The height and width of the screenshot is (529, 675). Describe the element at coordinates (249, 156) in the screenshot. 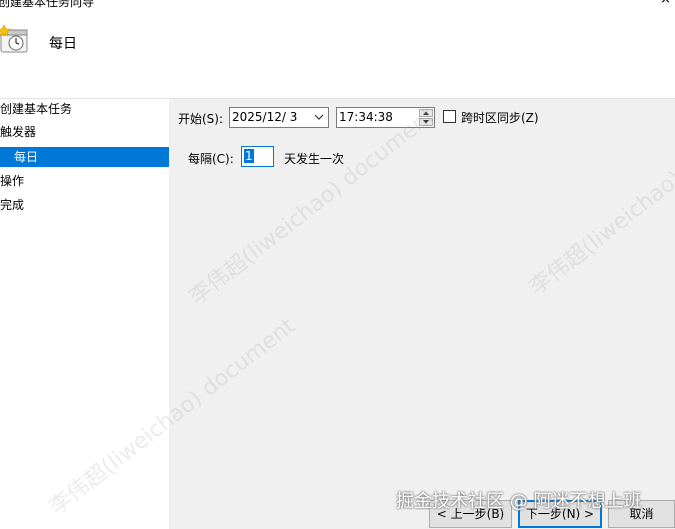

I see `every-days-value: 1` at that location.